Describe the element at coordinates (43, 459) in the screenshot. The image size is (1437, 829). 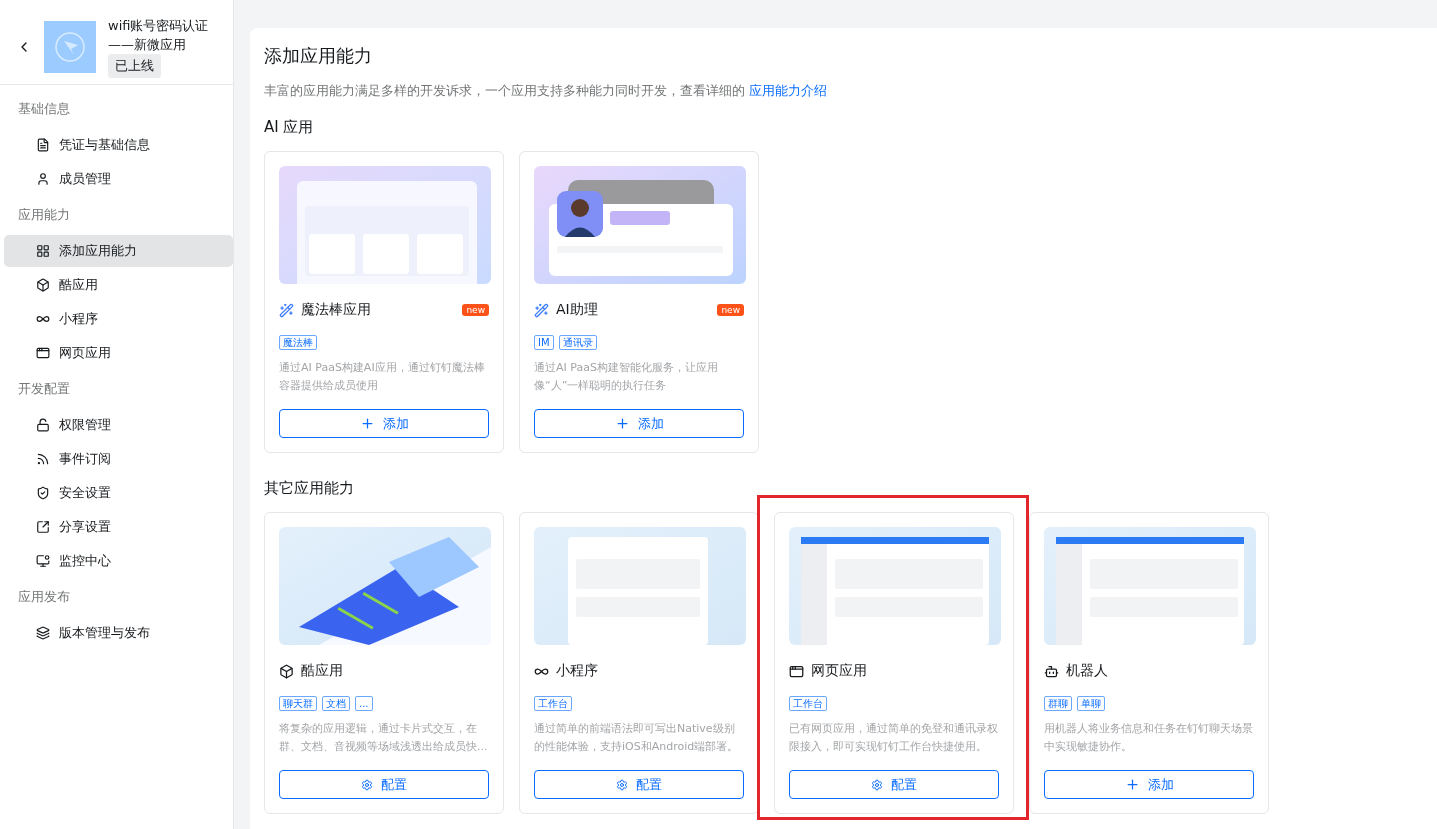
I see `feed-icon` at that location.